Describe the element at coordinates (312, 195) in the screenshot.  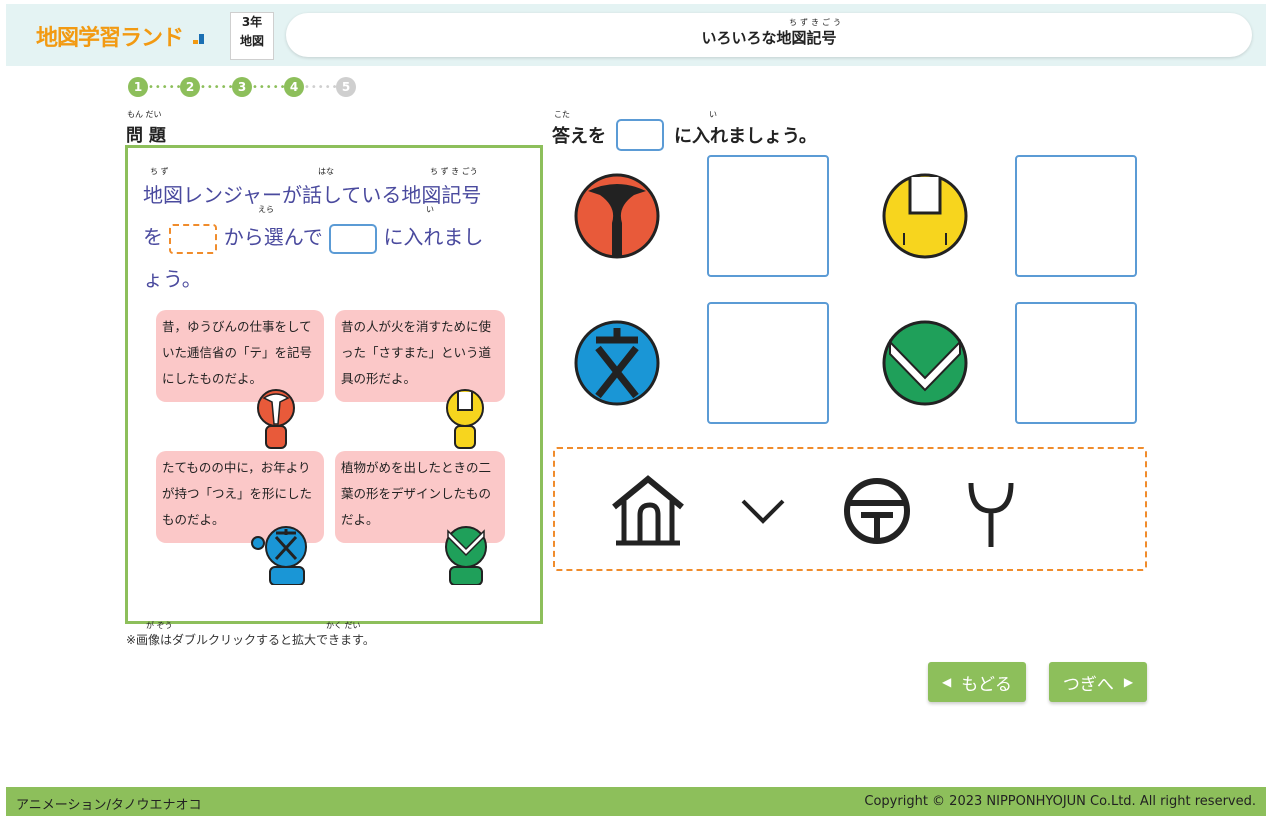
I see `problem-line1: 地図レンジャーが話している地図記号` at that location.